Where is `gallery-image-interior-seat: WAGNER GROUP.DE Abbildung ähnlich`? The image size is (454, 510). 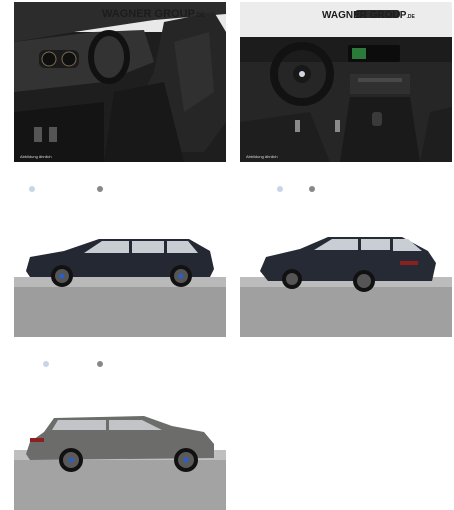
gallery-image-interior-seat: WAGNER GROUP.DE Abbildung ähnlich is located at coordinates (120, 82).